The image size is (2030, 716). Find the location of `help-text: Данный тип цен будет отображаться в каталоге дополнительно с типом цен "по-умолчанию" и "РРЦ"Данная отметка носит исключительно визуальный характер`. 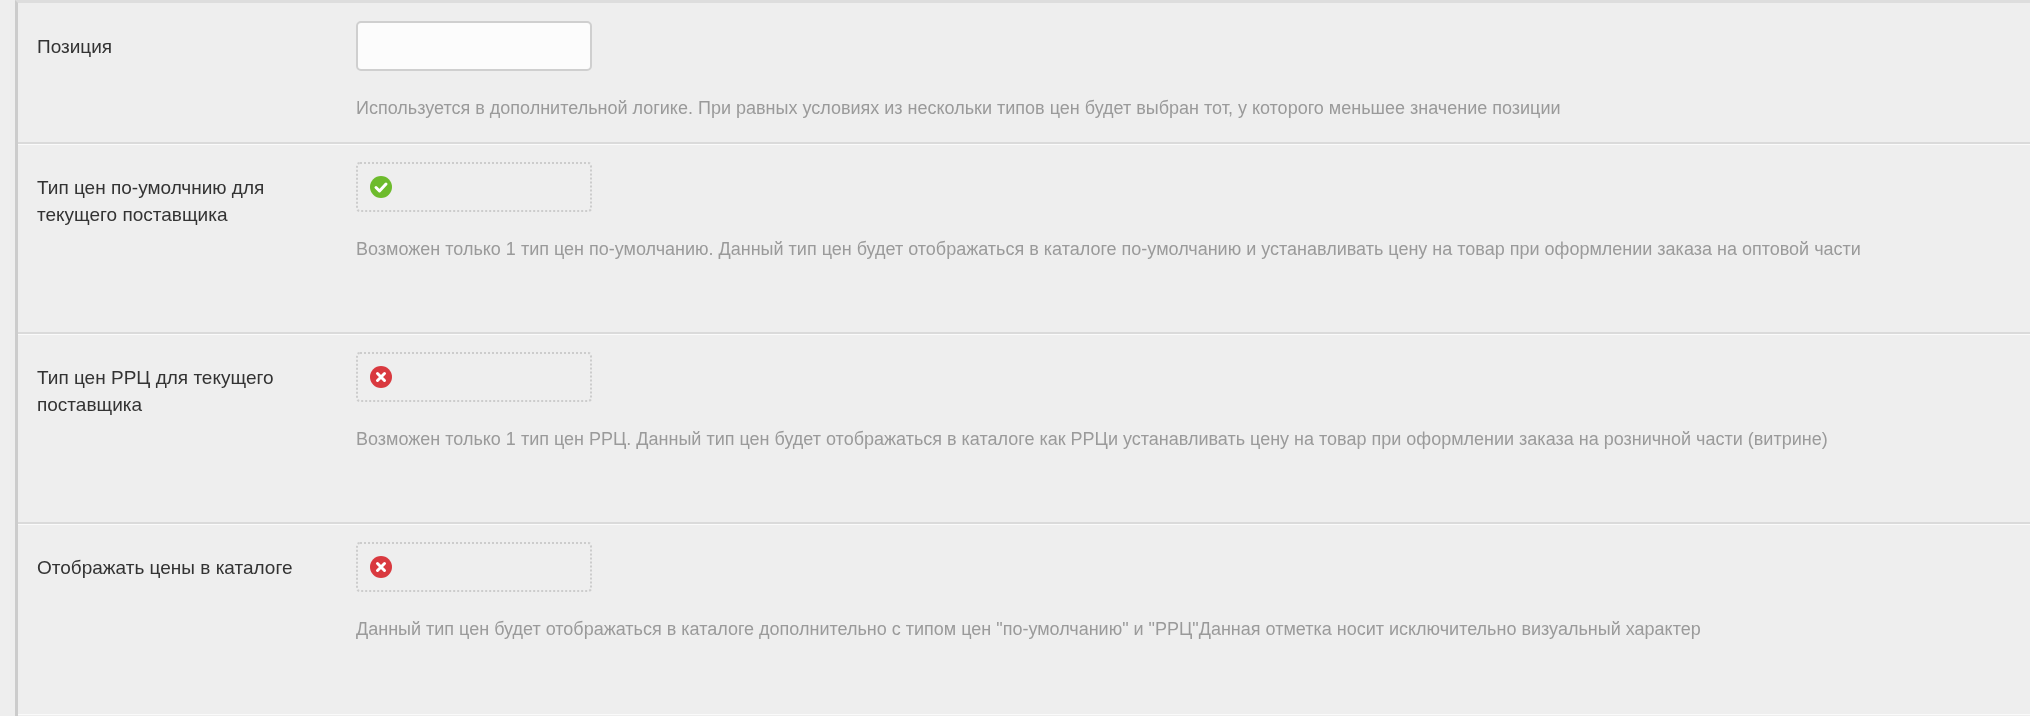

help-text: Данный тип цен будет отображаться в каталоге дополнительно с типом цен "по-умолчанию" и "РРЦ"Данная отметка носит исключительно визуальный характер is located at coordinates (1029, 629).